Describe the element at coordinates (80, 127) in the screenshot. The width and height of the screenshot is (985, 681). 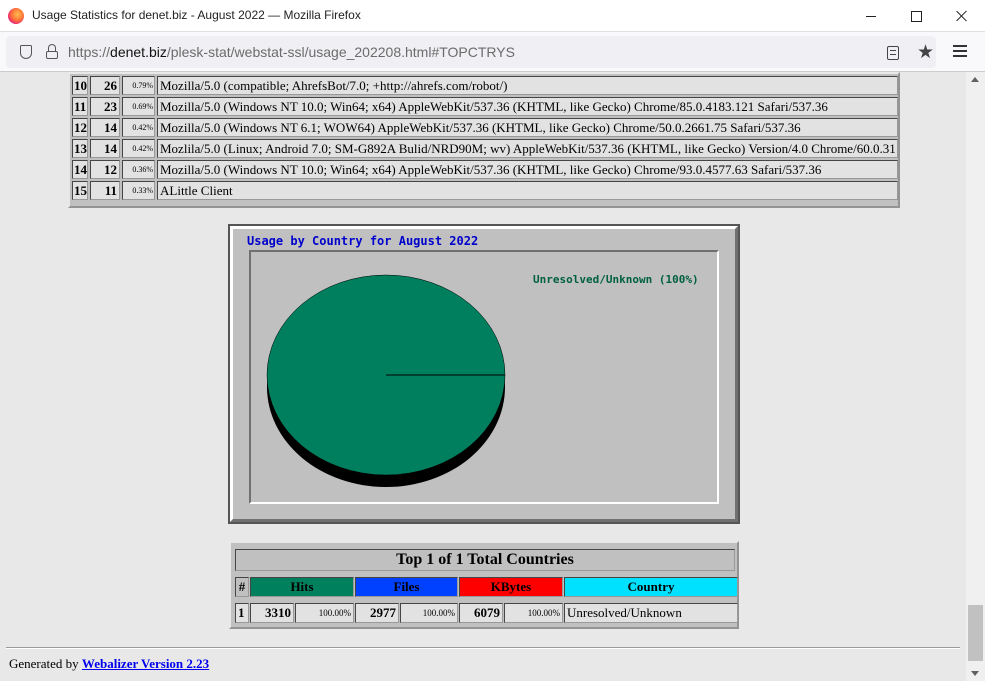
I see `row-number: 12` at that location.